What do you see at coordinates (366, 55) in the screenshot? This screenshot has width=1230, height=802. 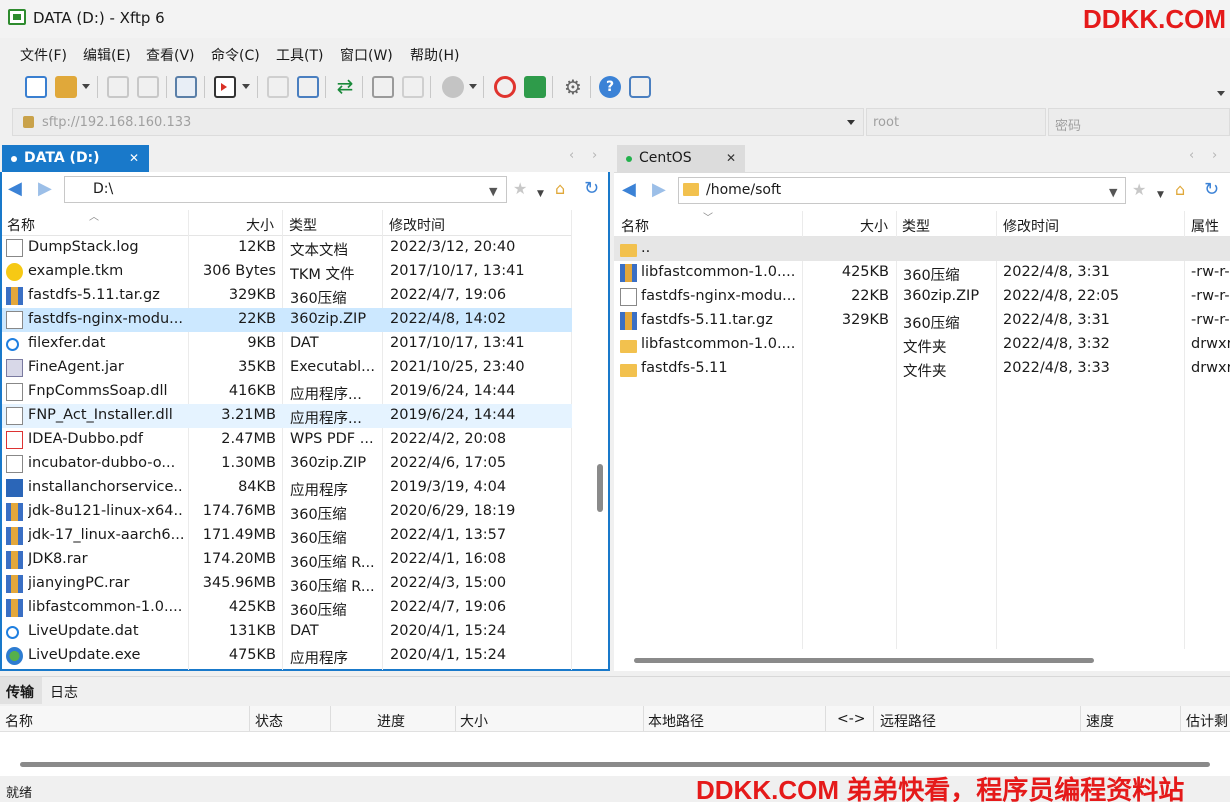 I see `menu-window: 窗口(W)` at bounding box center [366, 55].